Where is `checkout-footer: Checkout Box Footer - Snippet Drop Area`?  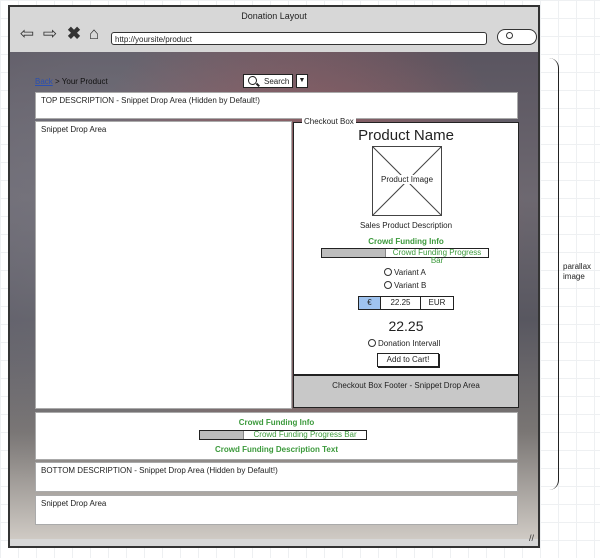 checkout-footer: Checkout Box Footer - Snippet Drop Area is located at coordinates (406, 391).